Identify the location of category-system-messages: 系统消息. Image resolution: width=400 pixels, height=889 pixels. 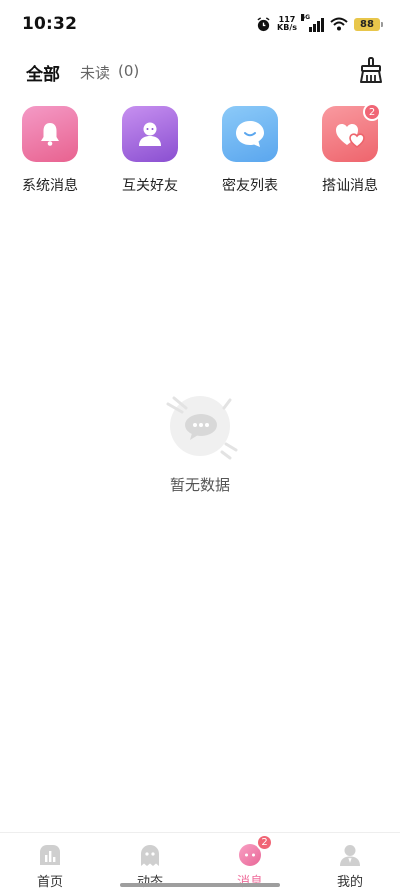
(50, 150).